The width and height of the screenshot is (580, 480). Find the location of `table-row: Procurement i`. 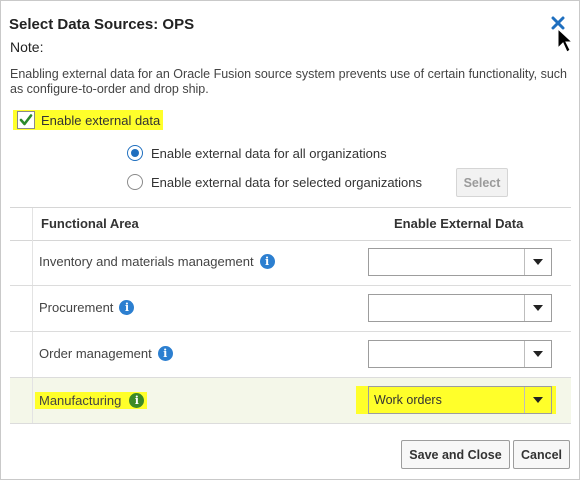

table-row: Procurement i is located at coordinates (290, 309).